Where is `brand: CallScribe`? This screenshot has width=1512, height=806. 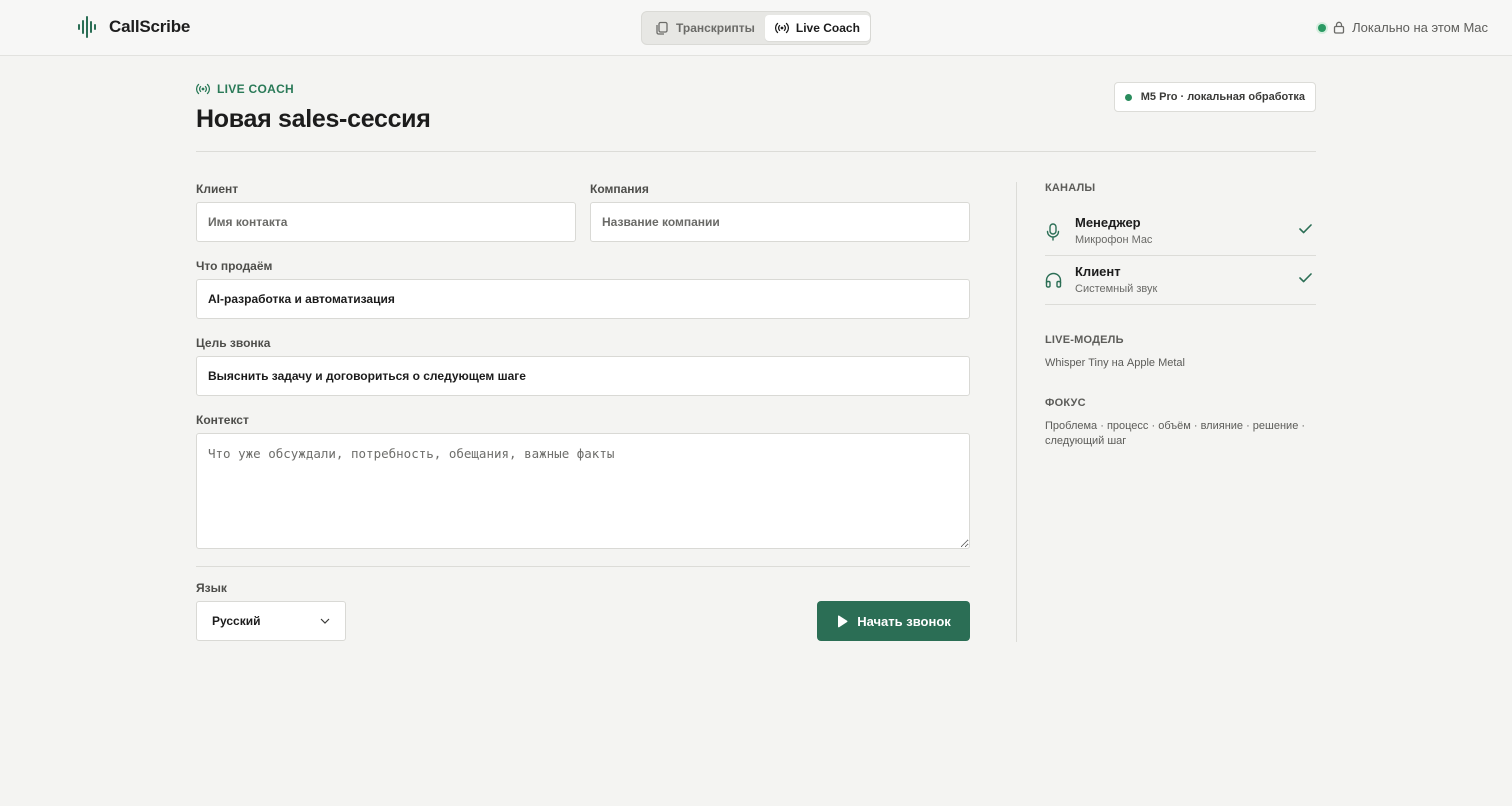 brand: CallScribe is located at coordinates (134, 27).